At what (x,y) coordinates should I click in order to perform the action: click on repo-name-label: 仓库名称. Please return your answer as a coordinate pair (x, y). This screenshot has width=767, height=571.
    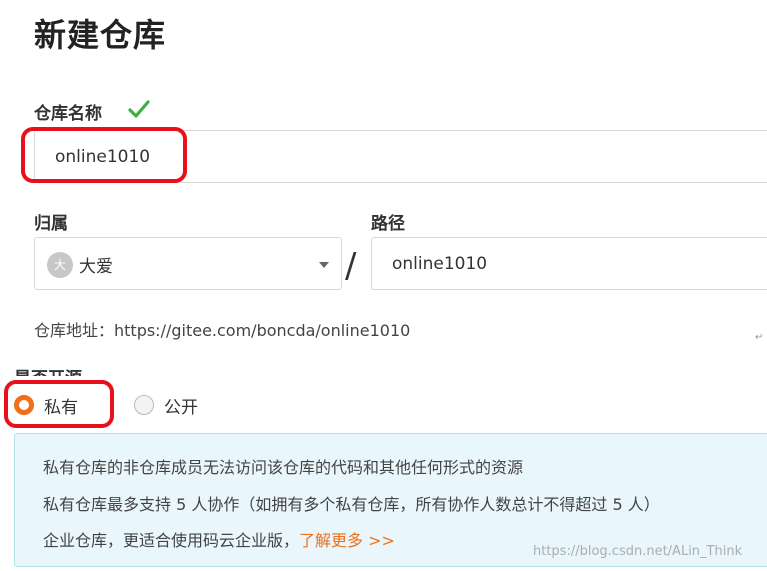
    Looking at the image, I should click on (68, 114).